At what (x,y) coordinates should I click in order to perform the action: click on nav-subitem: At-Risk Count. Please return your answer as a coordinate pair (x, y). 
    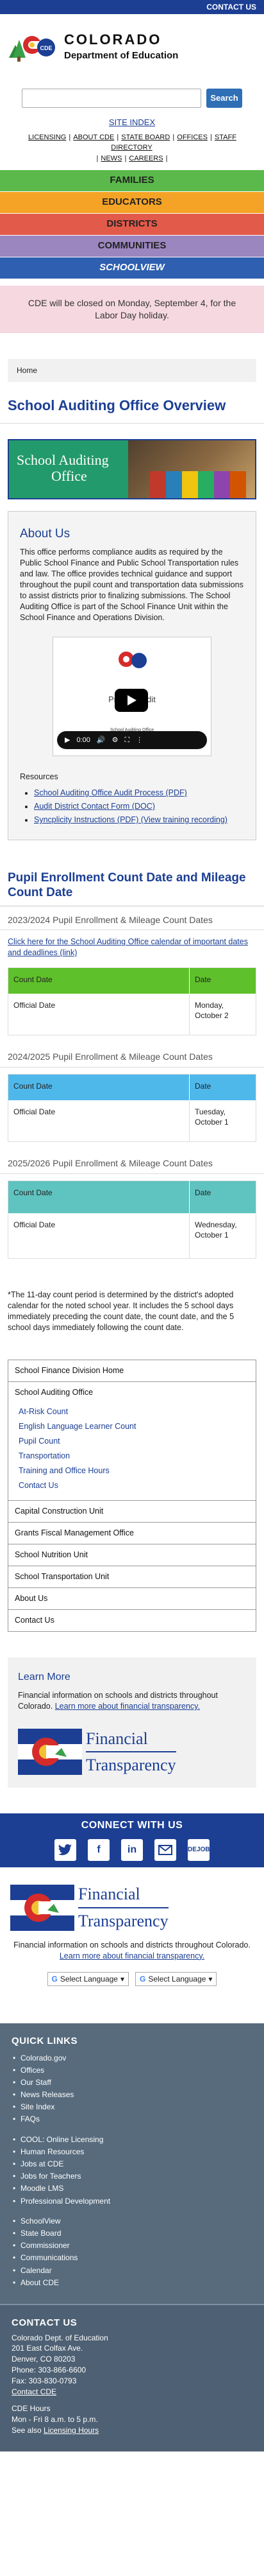
    Looking at the image, I should click on (132, 1412).